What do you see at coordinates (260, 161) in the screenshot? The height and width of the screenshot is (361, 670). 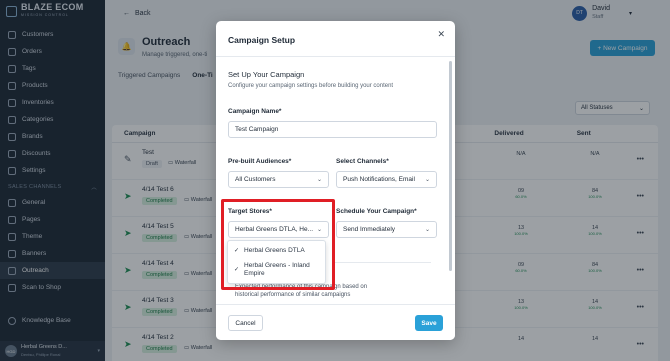 I see `audience-label: Pre-built Audiences*` at bounding box center [260, 161].